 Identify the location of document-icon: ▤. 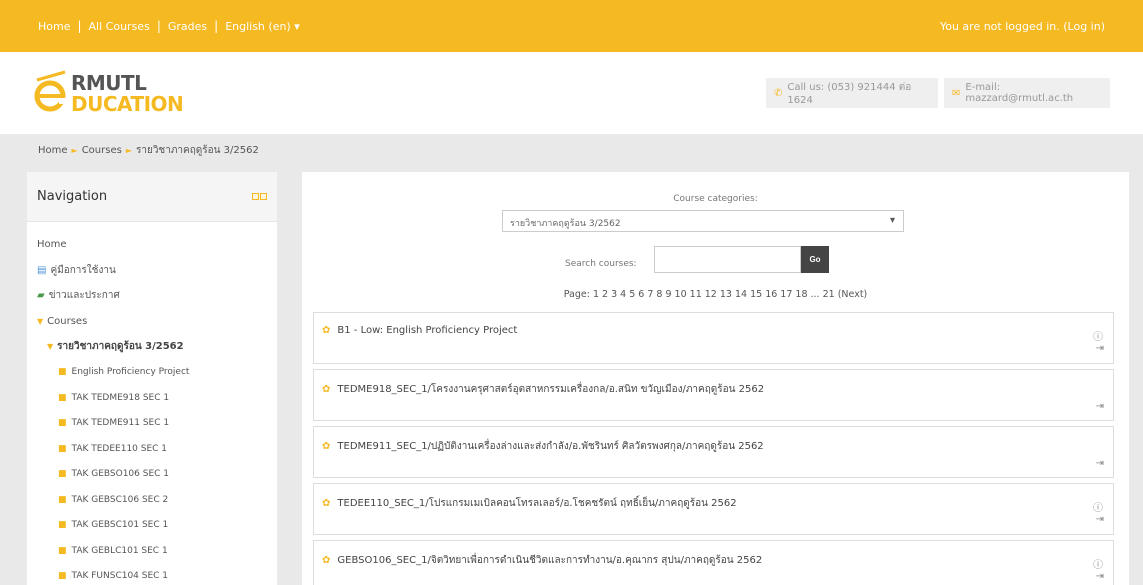
(42, 270).